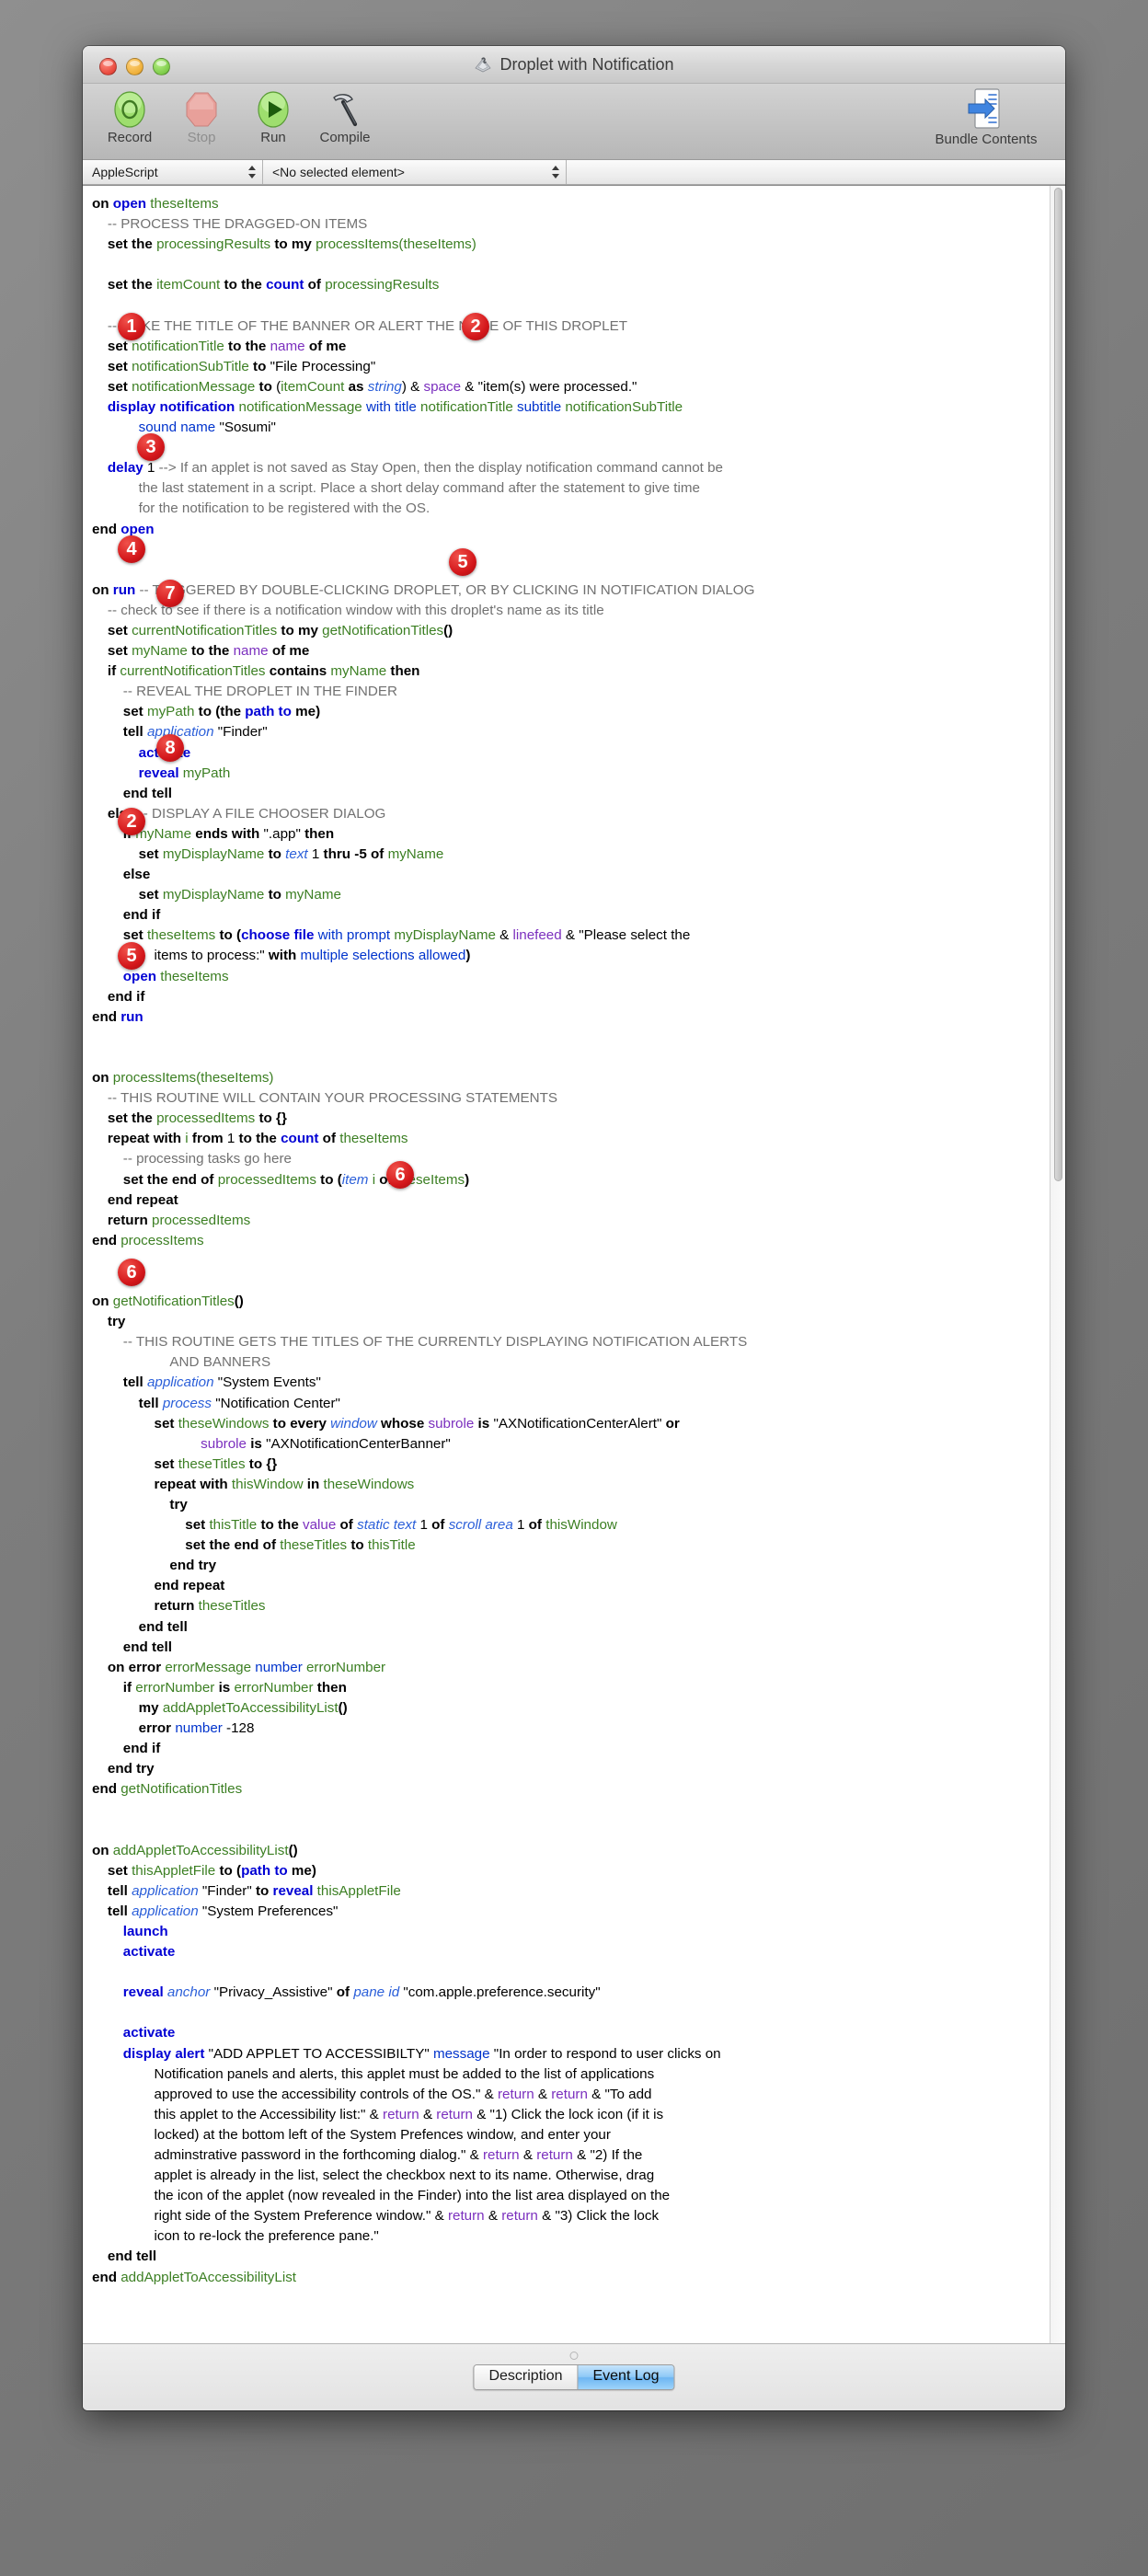 Image resolution: width=1148 pixels, height=2576 pixels. I want to click on hammer-icon, so click(345, 109).